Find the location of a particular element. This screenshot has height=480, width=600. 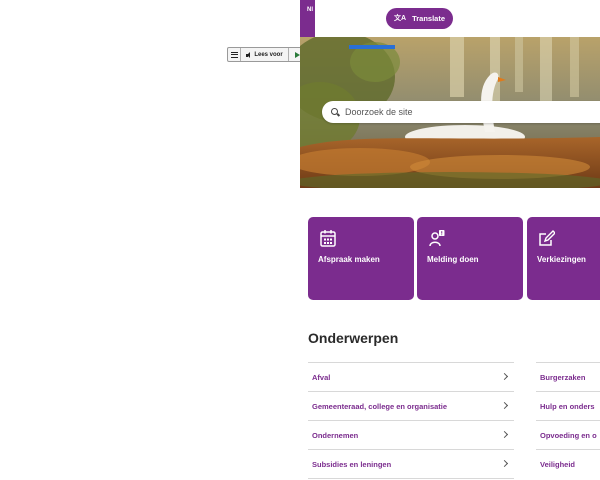

tile-afspraak-maken: Afspraak maken is located at coordinates (361, 258).